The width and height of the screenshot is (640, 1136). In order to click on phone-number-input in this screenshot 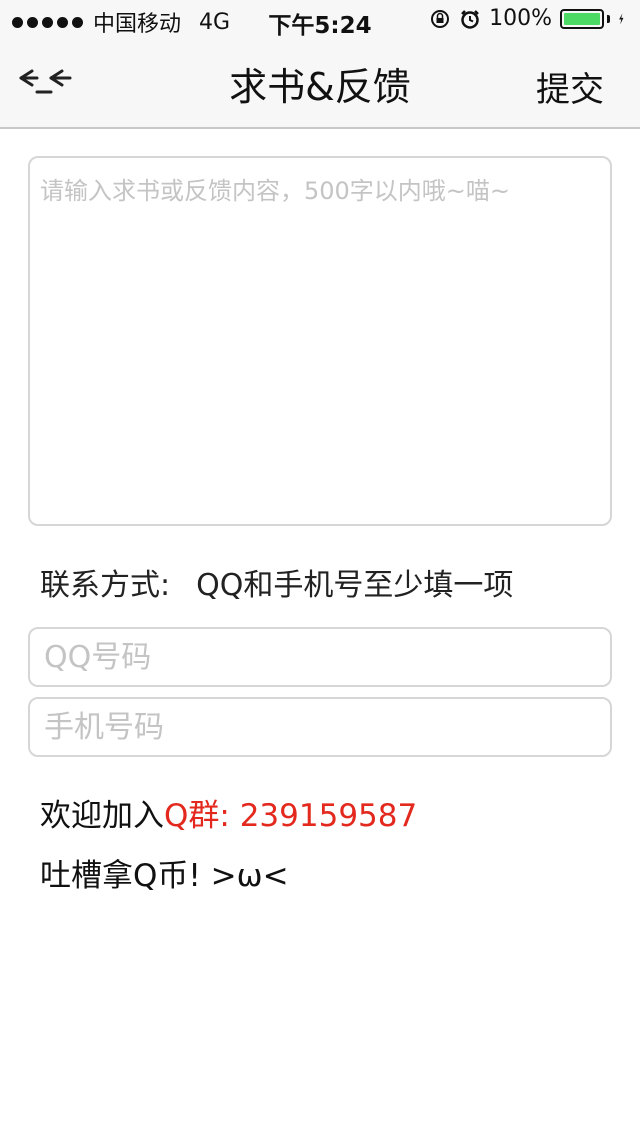, I will do `click(320, 727)`.